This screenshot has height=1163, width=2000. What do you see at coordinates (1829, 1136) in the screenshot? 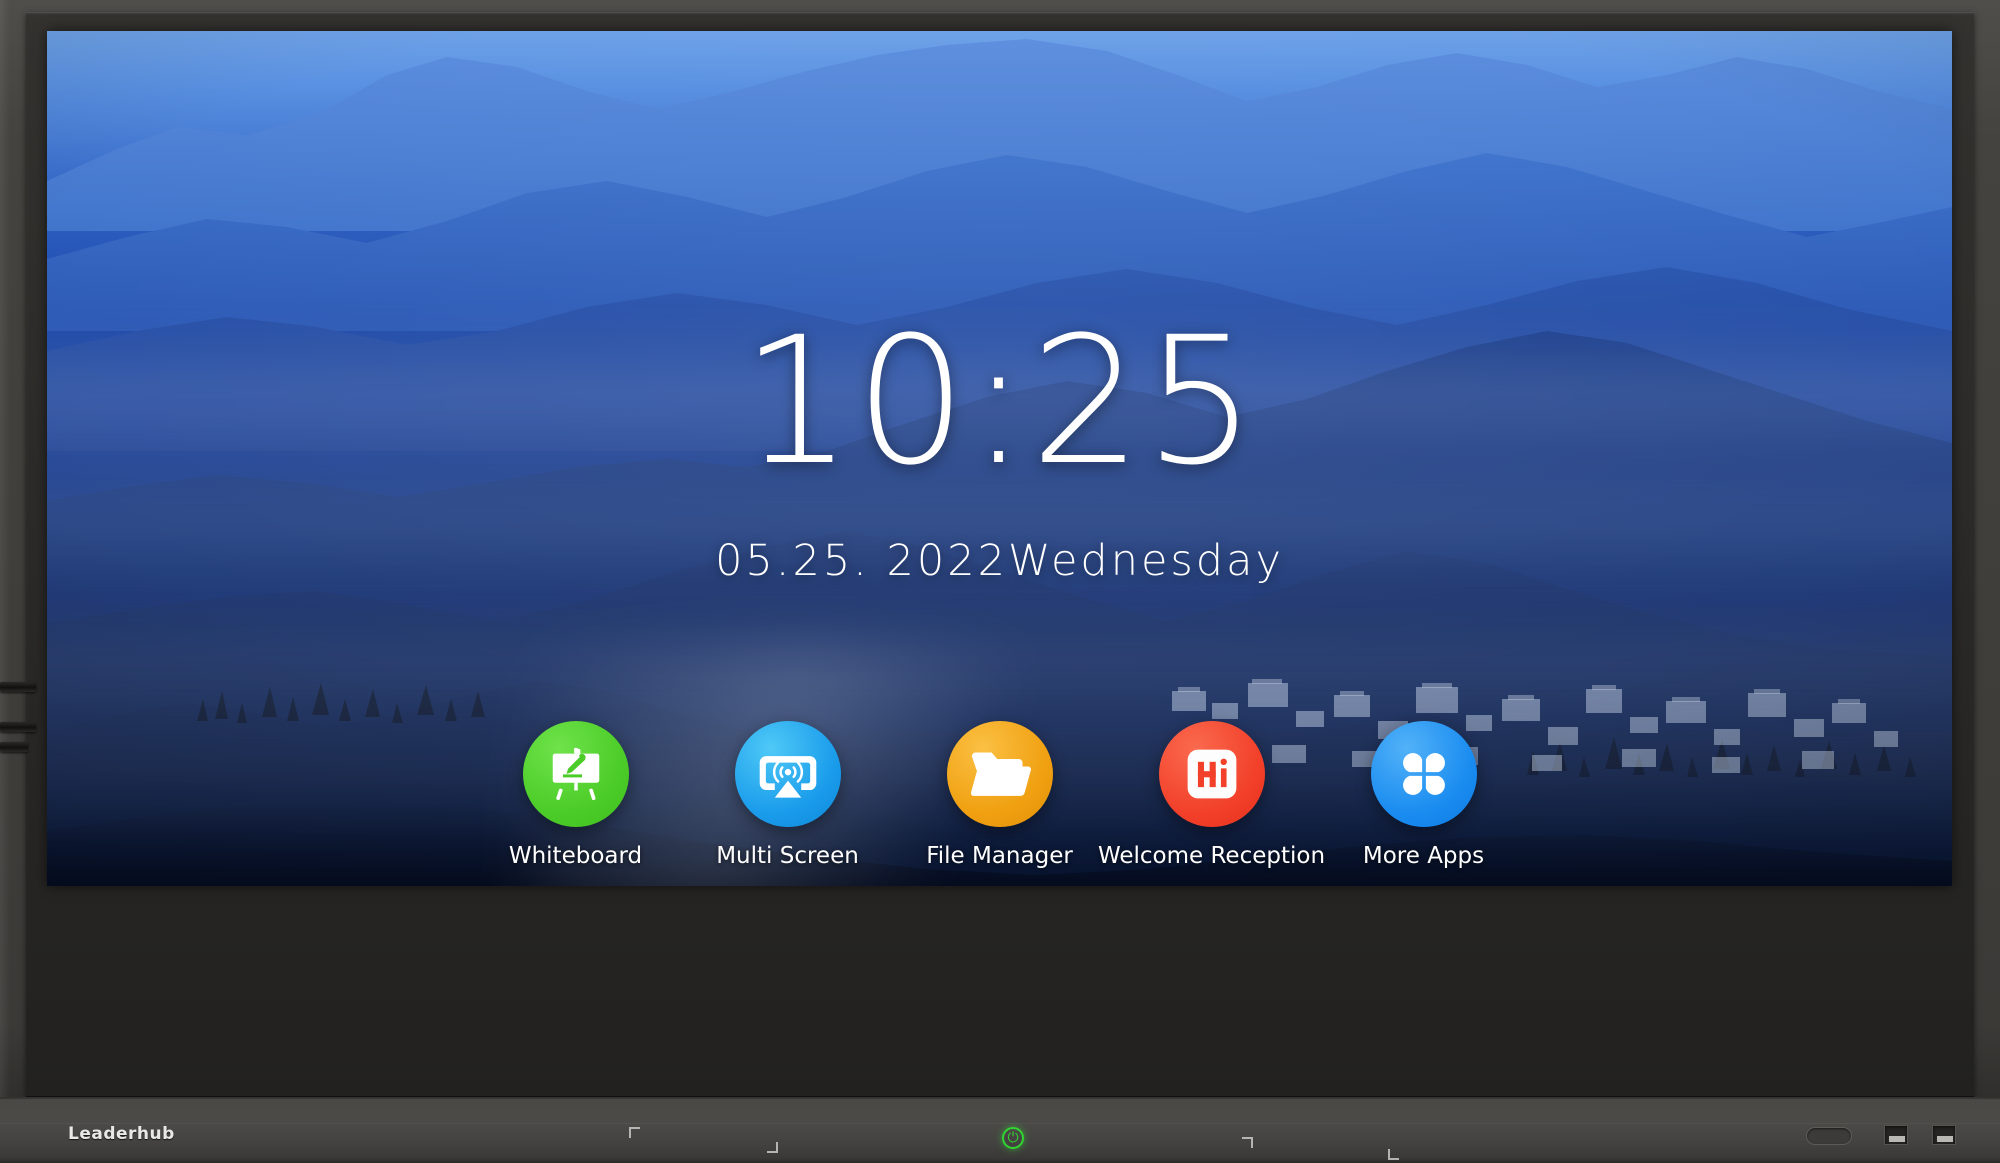
I see `bezel-function-button` at bounding box center [1829, 1136].